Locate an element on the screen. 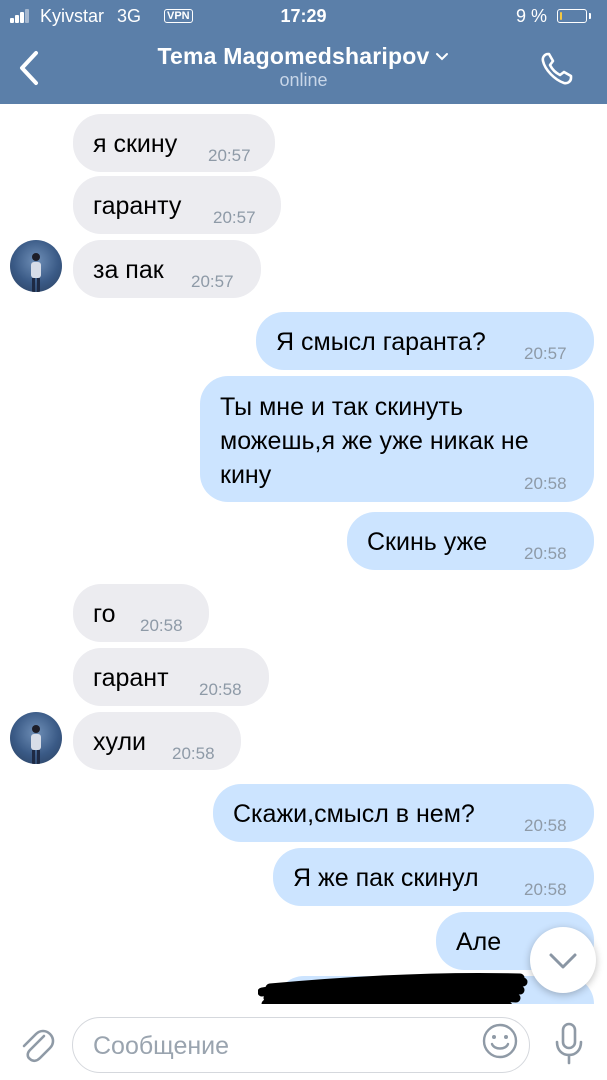 Image resolution: width=607 pixels, height=1080 pixels. message-bubble: Скинь уже 20:58 is located at coordinates (470, 541).